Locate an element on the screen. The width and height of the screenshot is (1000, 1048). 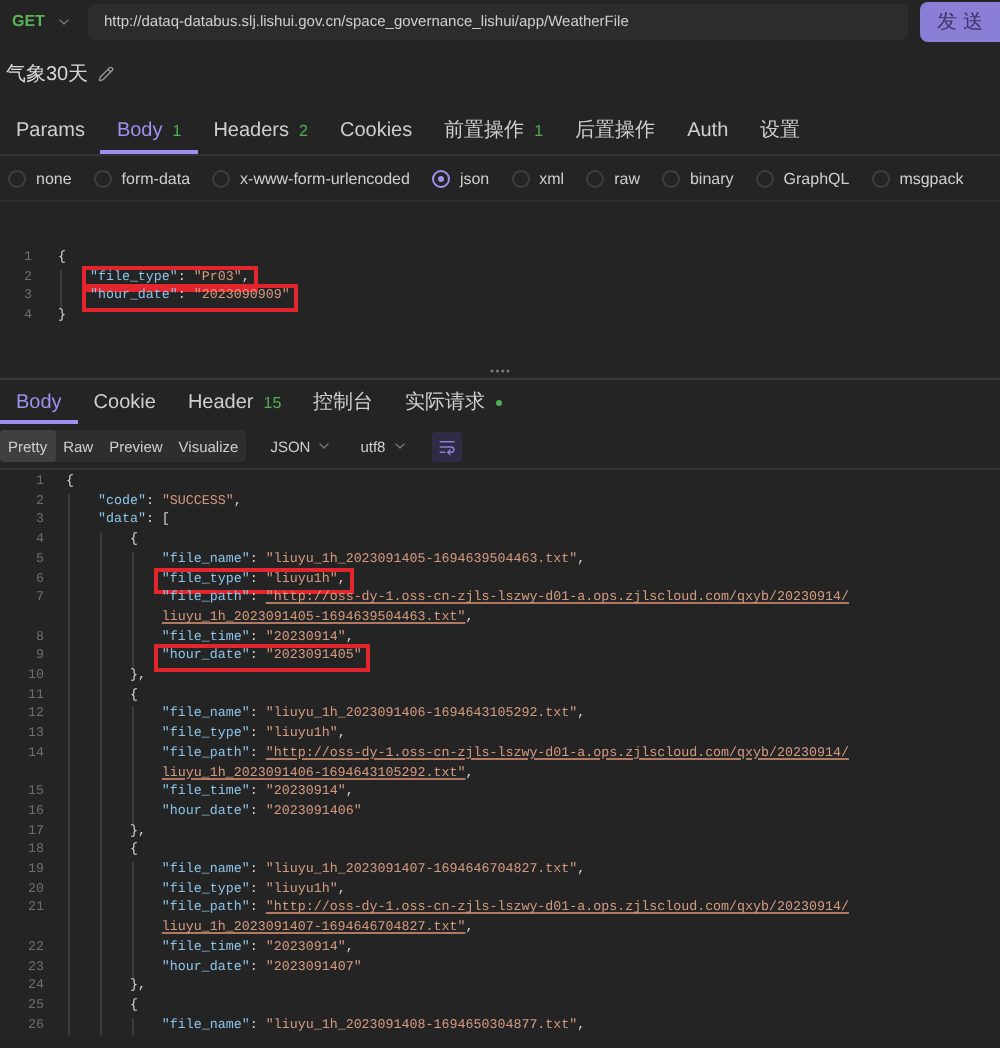
radio-label: msgpack is located at coordinates (931, 178).